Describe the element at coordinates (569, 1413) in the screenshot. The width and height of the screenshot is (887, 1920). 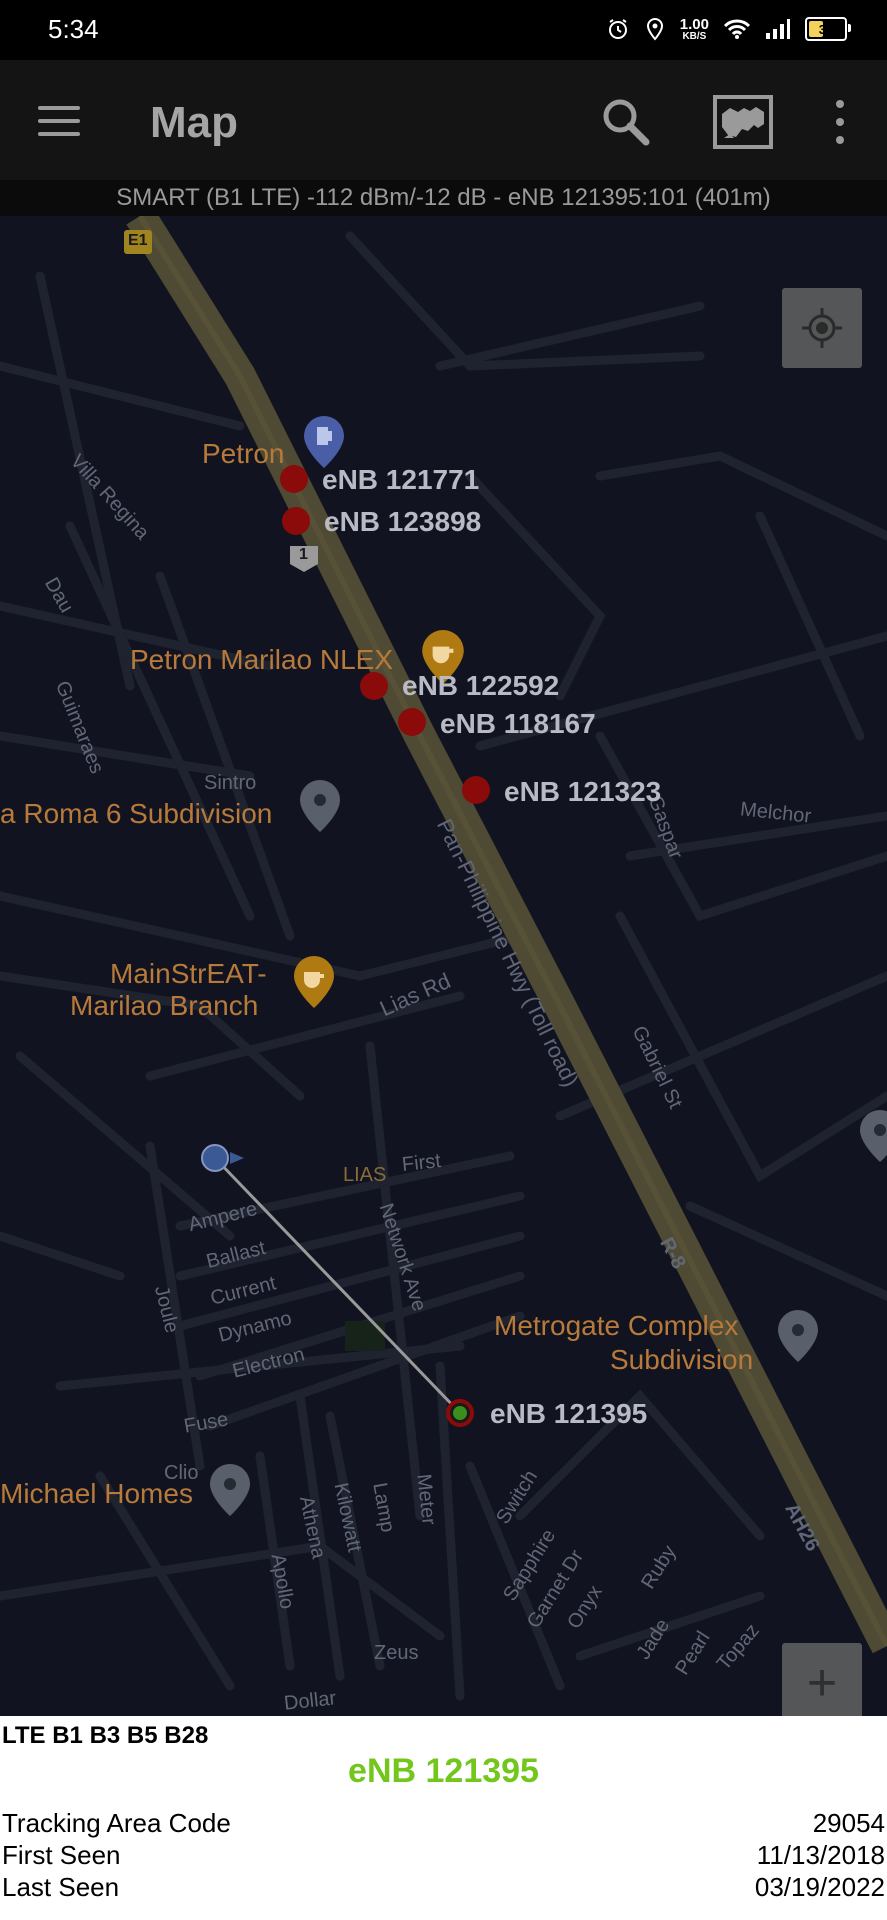
I see `serving-enb-label: eNB 121395` at that location.